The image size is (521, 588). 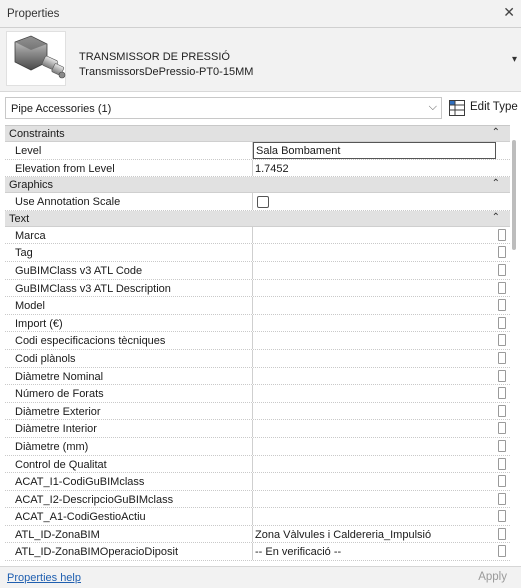 I want to click on edit-type-icon, so click(x=457, y=108).